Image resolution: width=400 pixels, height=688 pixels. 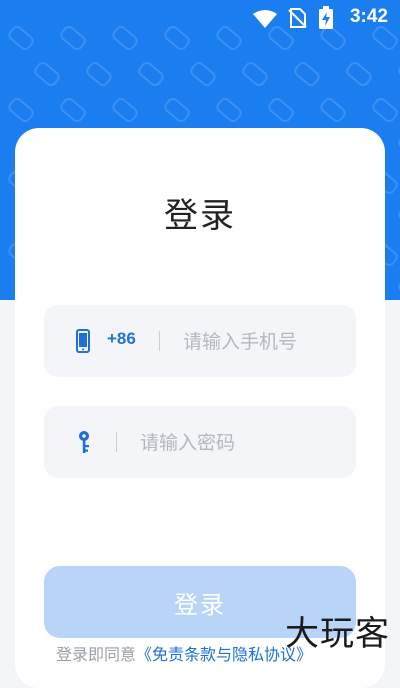 What do you see at coordinates (184, 653) in the screenshot?
I see `agreement-text: 登录即同意《免责条款与隐私协议》` at bounding box center [184, 653].